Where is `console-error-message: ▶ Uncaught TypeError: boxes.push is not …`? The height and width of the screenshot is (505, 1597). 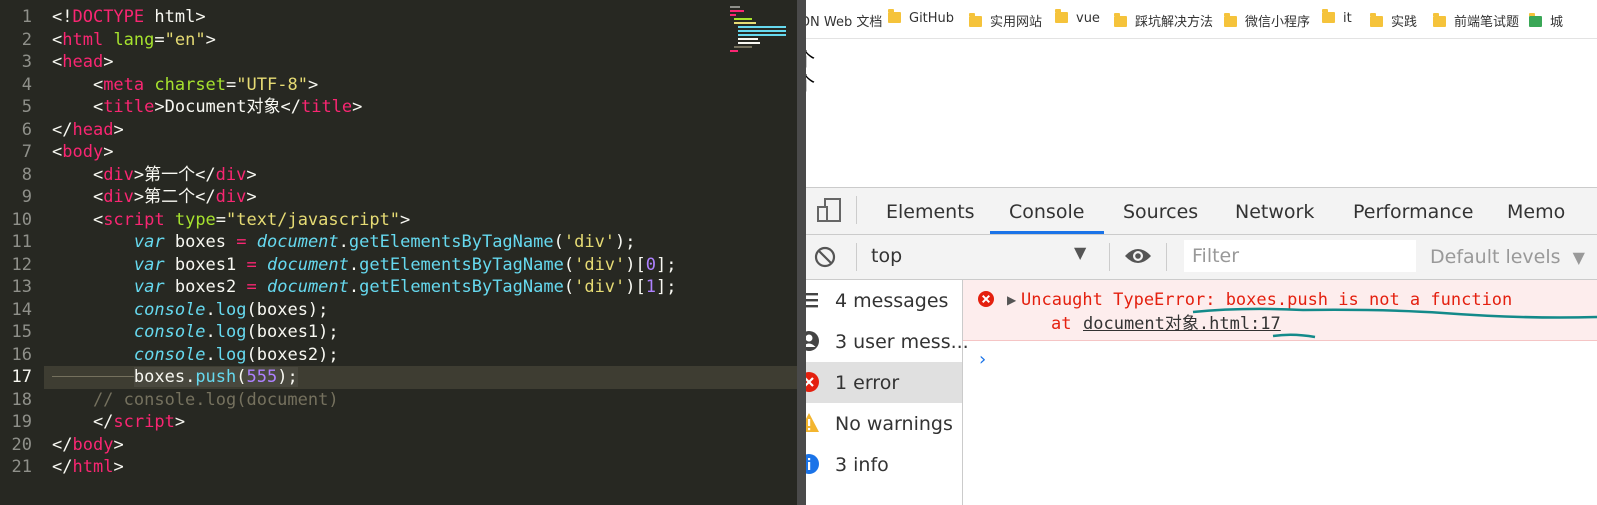 console-error-message: ▶ Uncaught TypeError: boxes.push is not … is located at coordinates (1280, 310).